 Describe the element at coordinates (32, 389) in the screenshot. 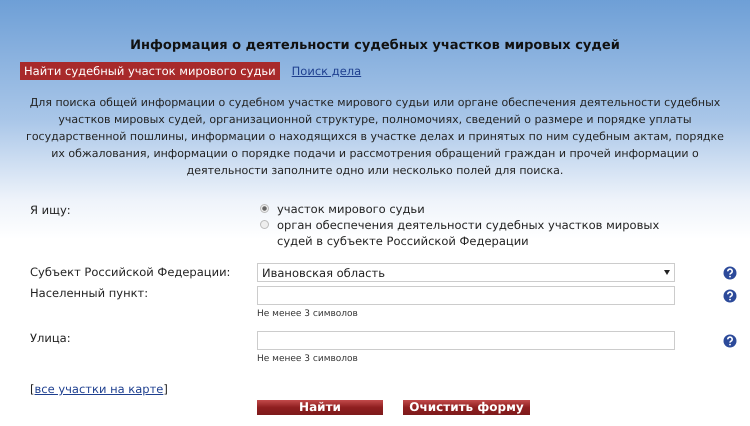

I see `bracket: [` at that location.